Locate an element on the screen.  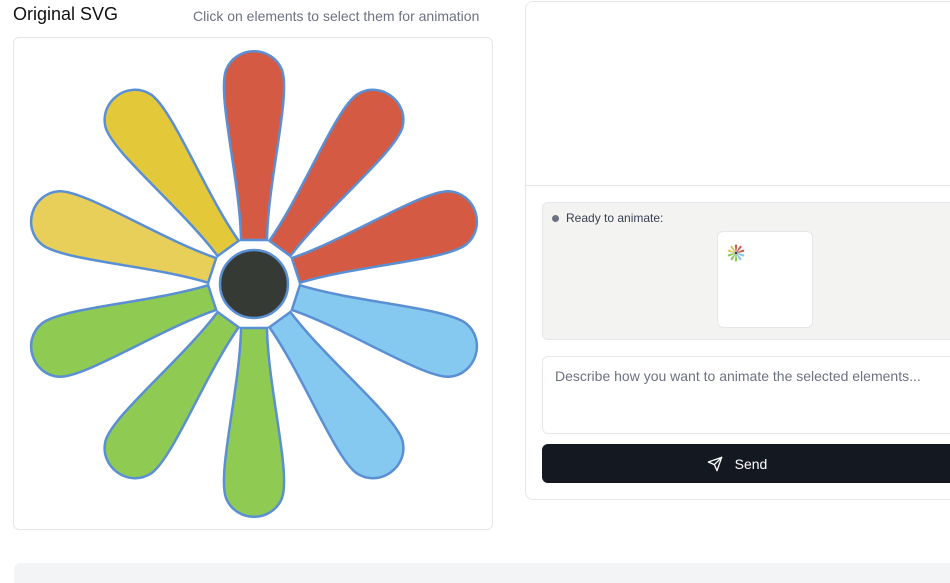
bottom-panel is located at coordinates (482, 573).